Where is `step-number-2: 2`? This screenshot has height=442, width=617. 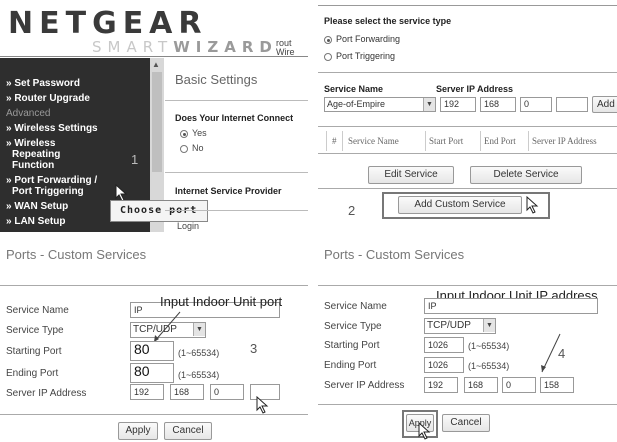
step-number-2: 2 is located at coordinates (352, 210).